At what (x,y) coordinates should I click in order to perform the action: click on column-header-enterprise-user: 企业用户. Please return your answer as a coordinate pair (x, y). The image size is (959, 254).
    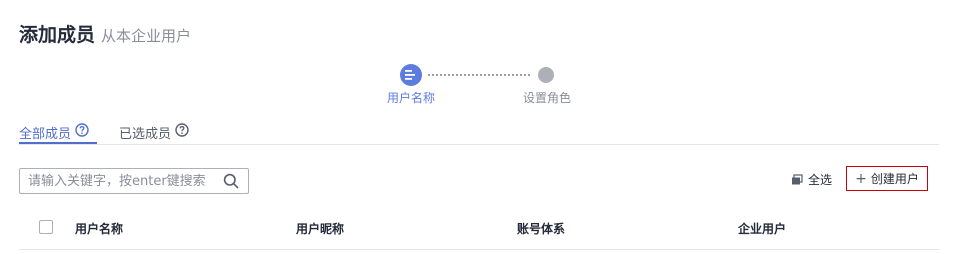
    Looking at the image, I should click on (762, 229).